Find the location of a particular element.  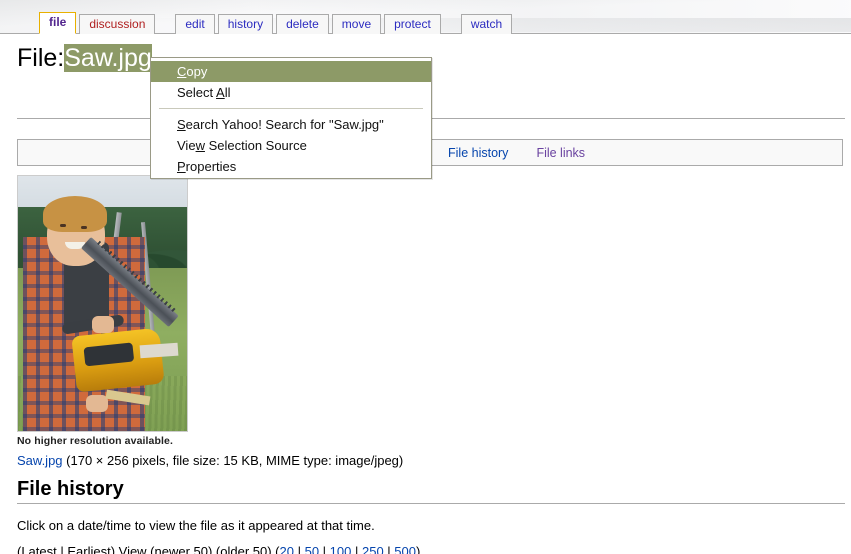

tab-delete: delete is located at coordinates (302, 24).